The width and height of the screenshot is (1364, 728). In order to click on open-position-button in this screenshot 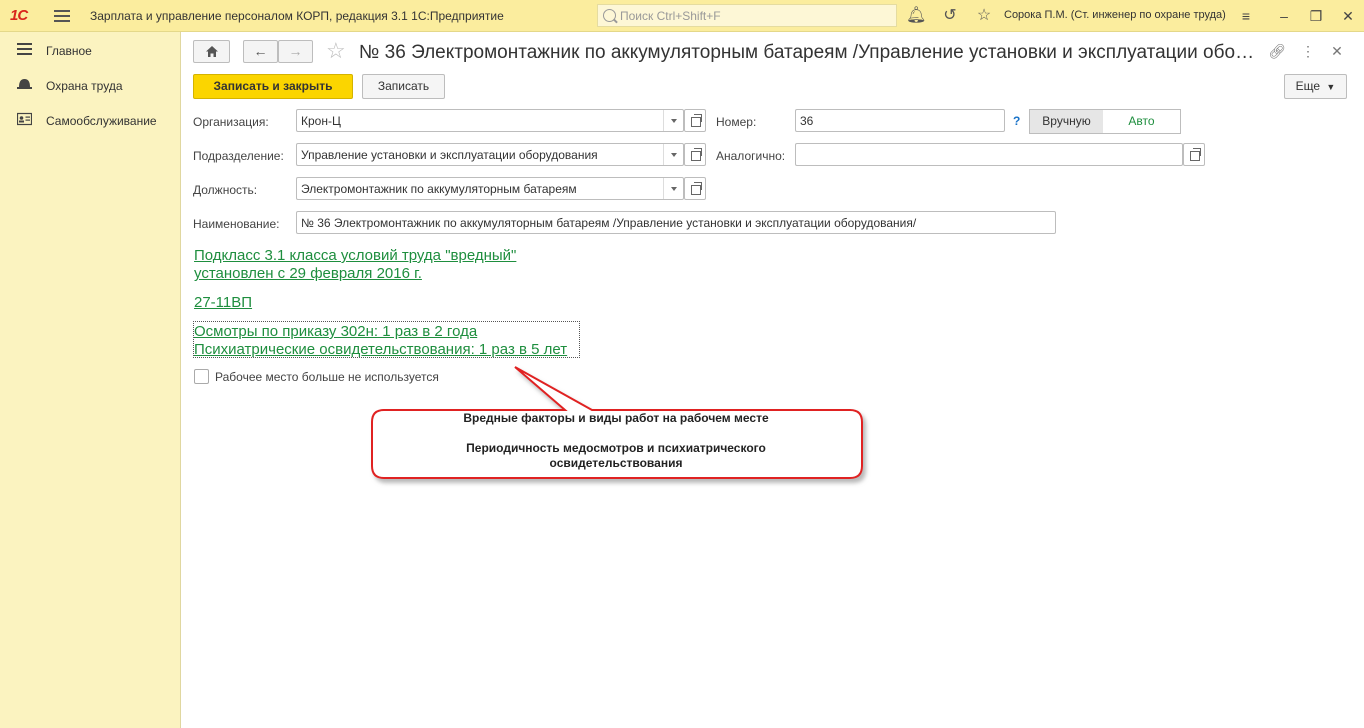, I will do `click(695, 188)`.